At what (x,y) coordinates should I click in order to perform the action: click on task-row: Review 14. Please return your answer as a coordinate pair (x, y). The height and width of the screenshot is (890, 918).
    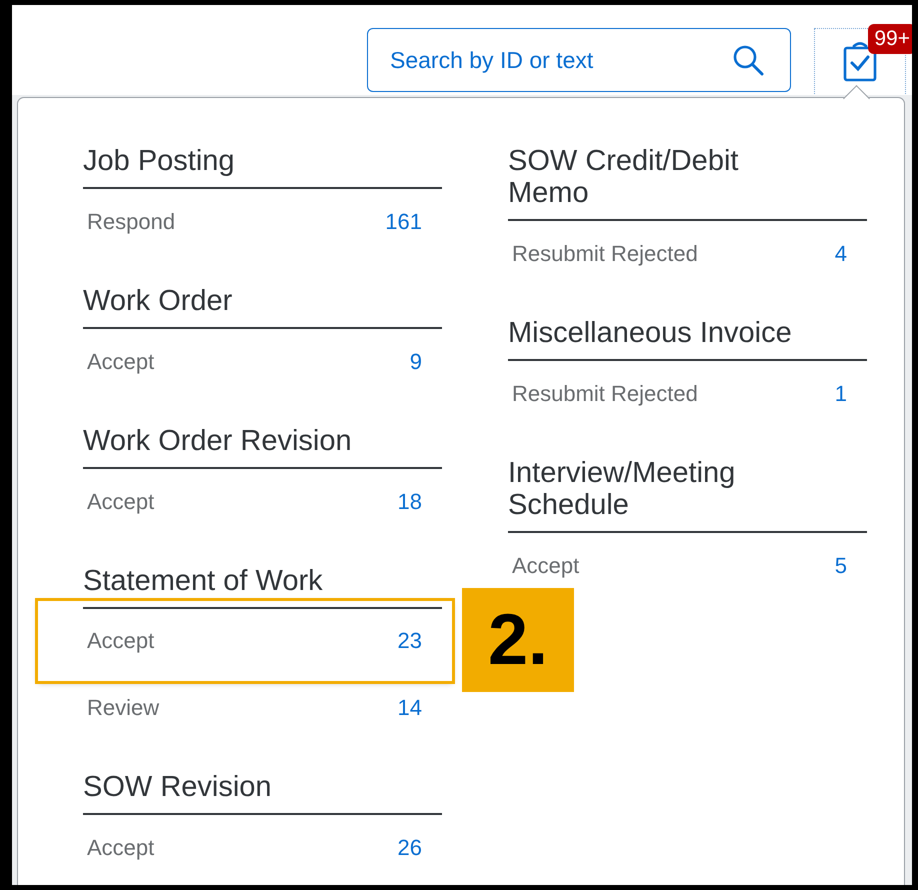
    Looking at the image, I should click on (262, 708).